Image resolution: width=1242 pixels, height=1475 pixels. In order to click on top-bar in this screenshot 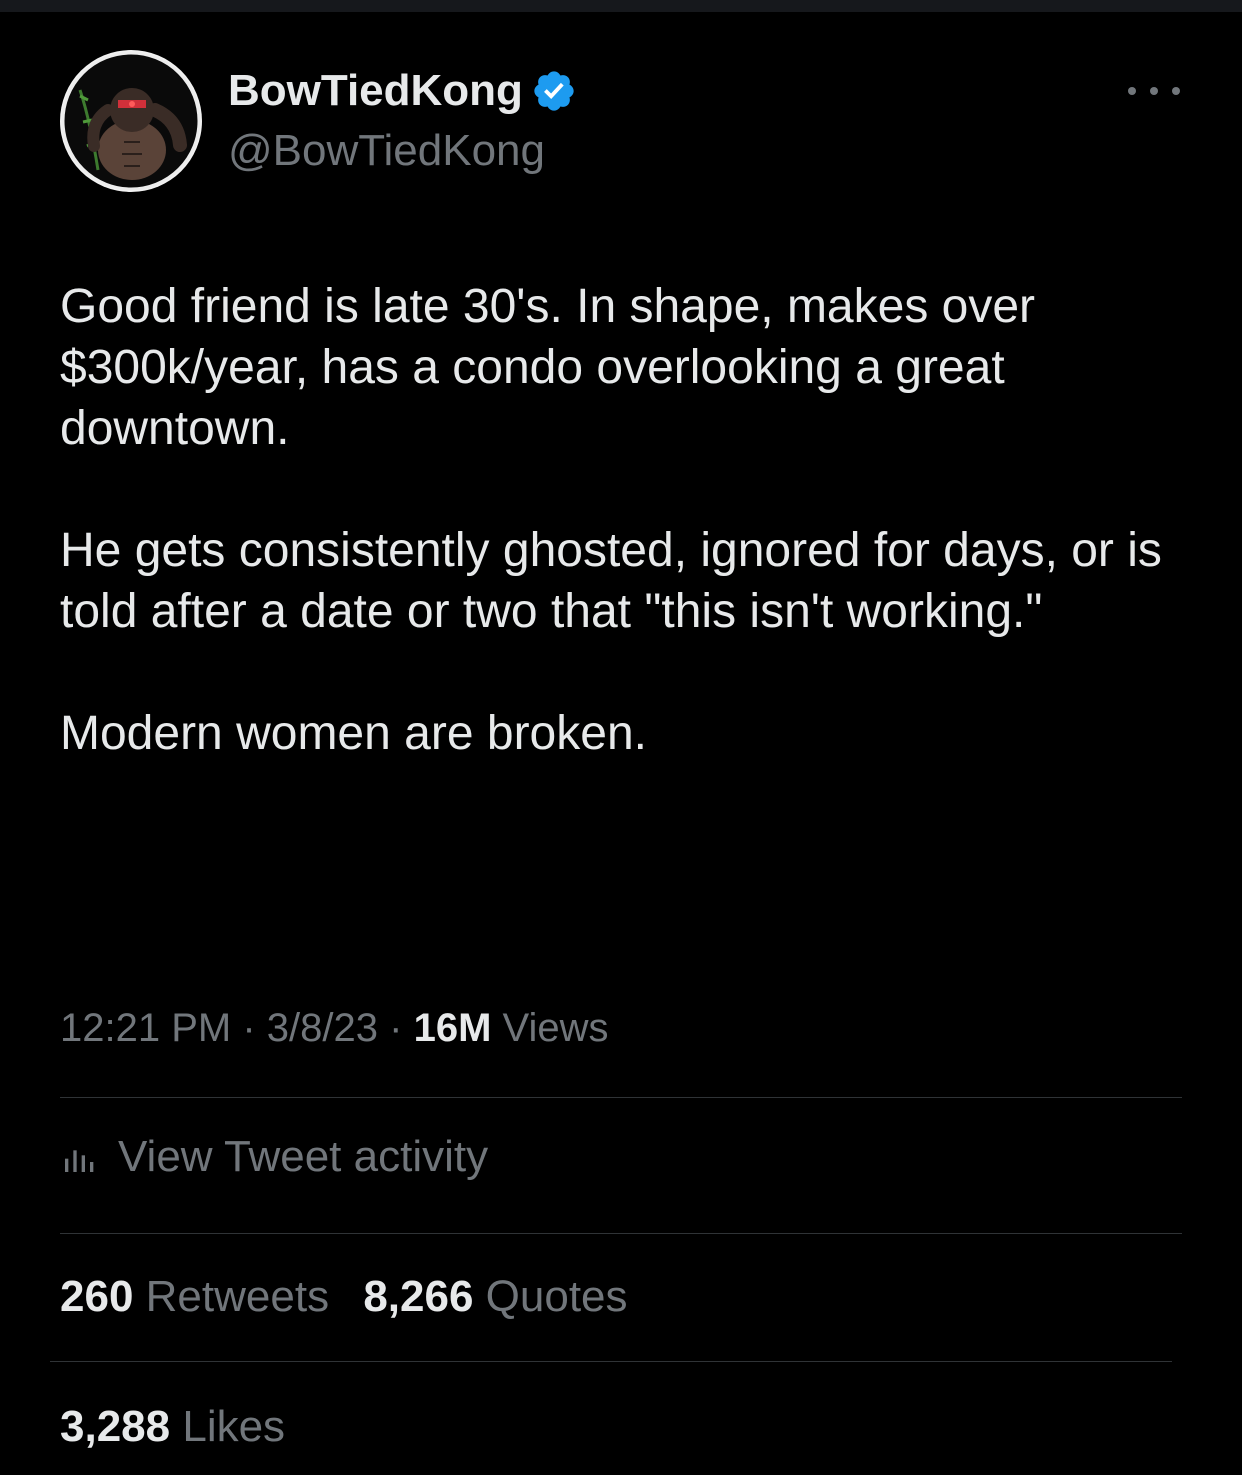, I will do `click(621, 6)`.